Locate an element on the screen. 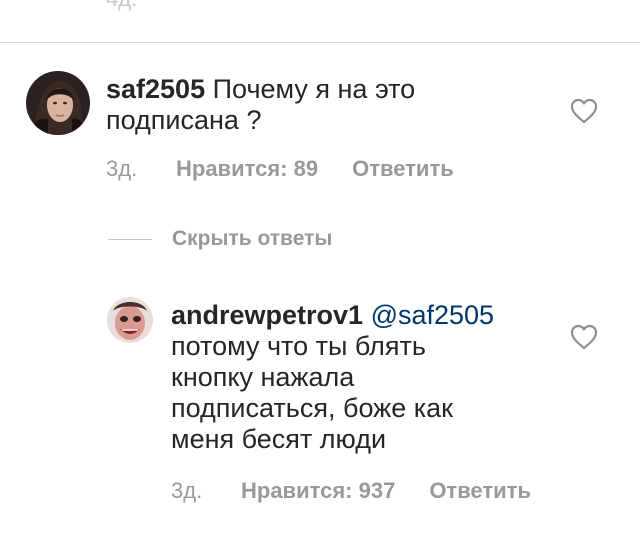 The width and height of the screenshot is (640, 534). comment-meta: 3д. Нравится: 89 Ответить is located at coordinates (280, 169).